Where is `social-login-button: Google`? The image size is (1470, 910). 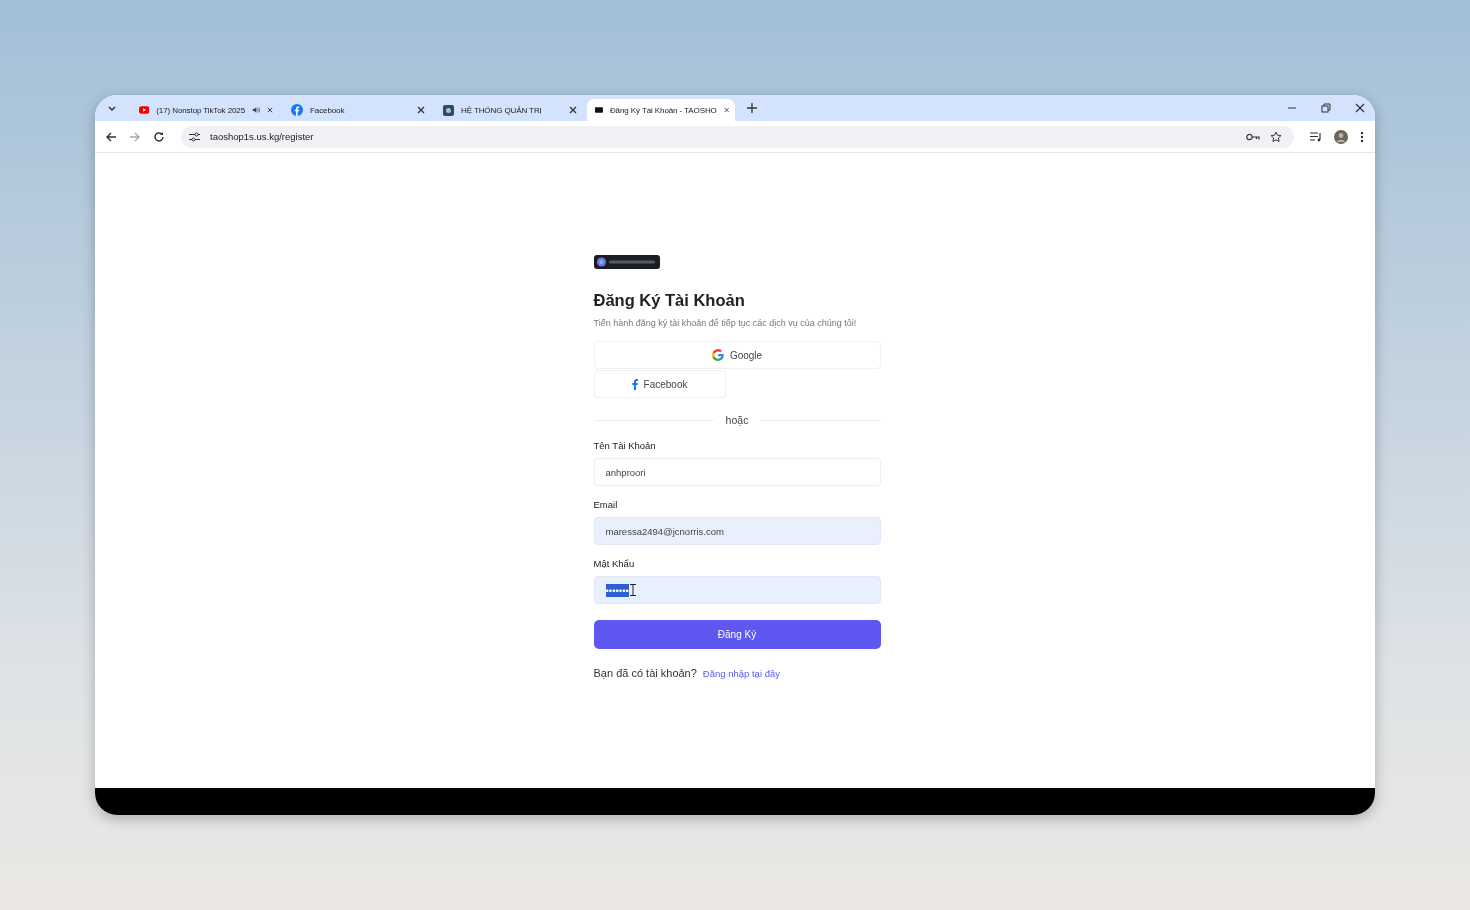
social-login-button: Google is located at coordinates (737, 355).